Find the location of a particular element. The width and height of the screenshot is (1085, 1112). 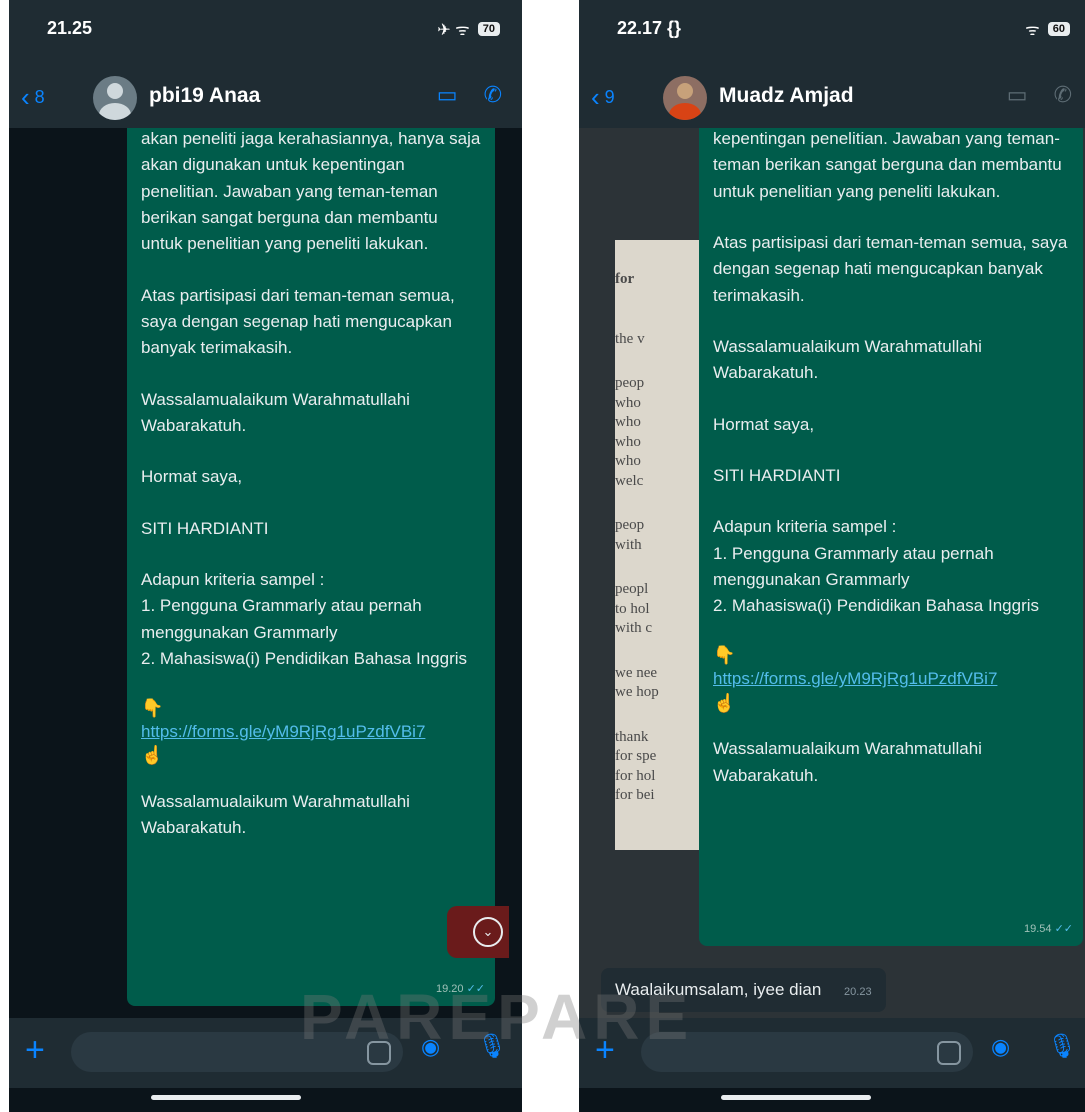

chat-header: ‹ 9 Muadz Amjad ▭ ✆ is located at coordinates (832, 97).